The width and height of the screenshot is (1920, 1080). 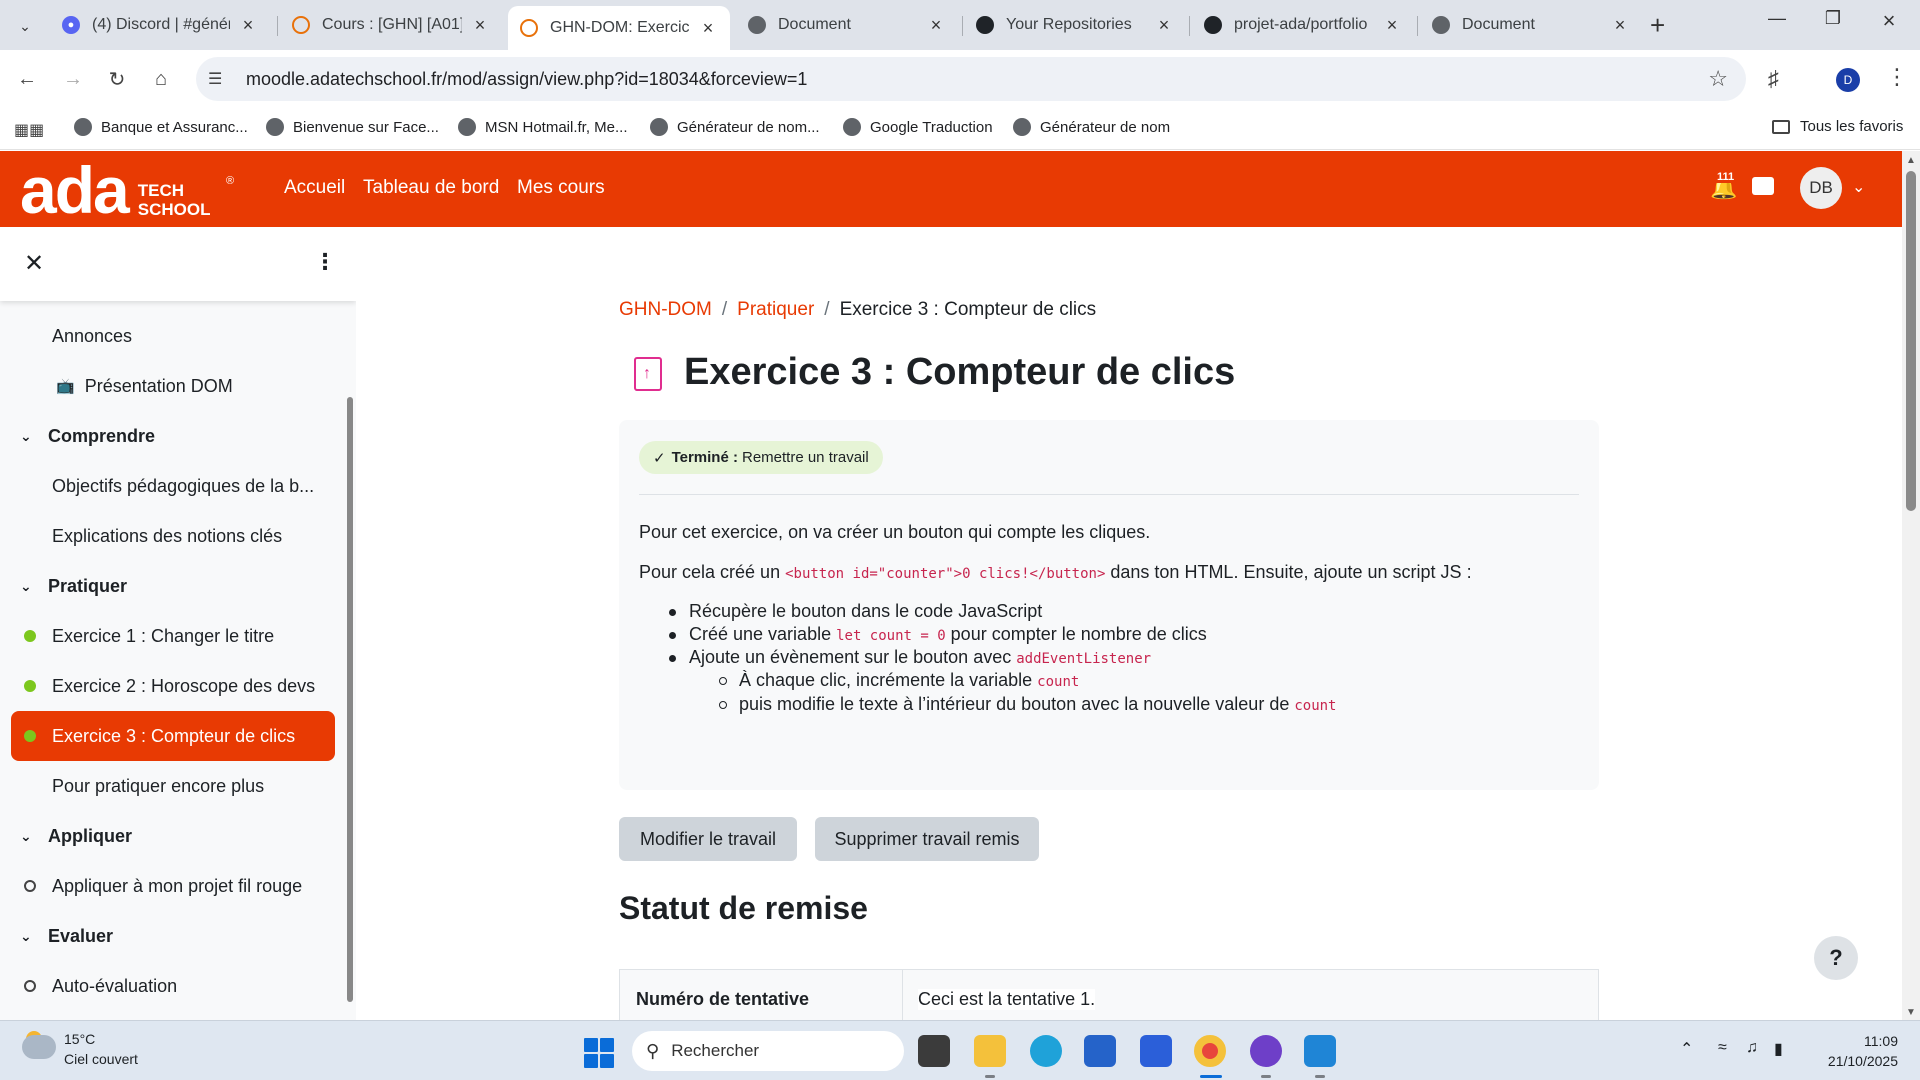 What do you see at coordinates (325, 262) in the screenshot?
I see `drawer-menu-icon: ⋮` at bounding box center [325, 262].